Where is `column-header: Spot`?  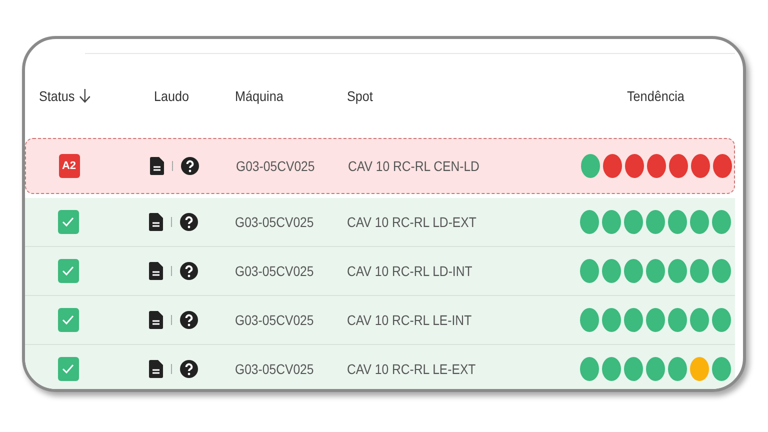 column-header: Spot is located at coordinates (360, 96).